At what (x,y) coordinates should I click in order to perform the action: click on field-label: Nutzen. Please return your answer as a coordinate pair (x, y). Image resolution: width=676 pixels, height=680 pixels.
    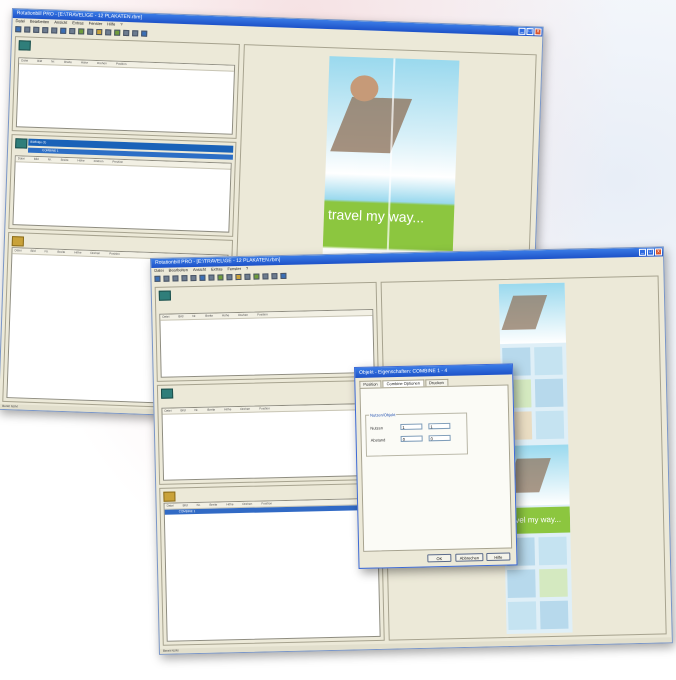
    Looking at the image, I should click on (377, 428).